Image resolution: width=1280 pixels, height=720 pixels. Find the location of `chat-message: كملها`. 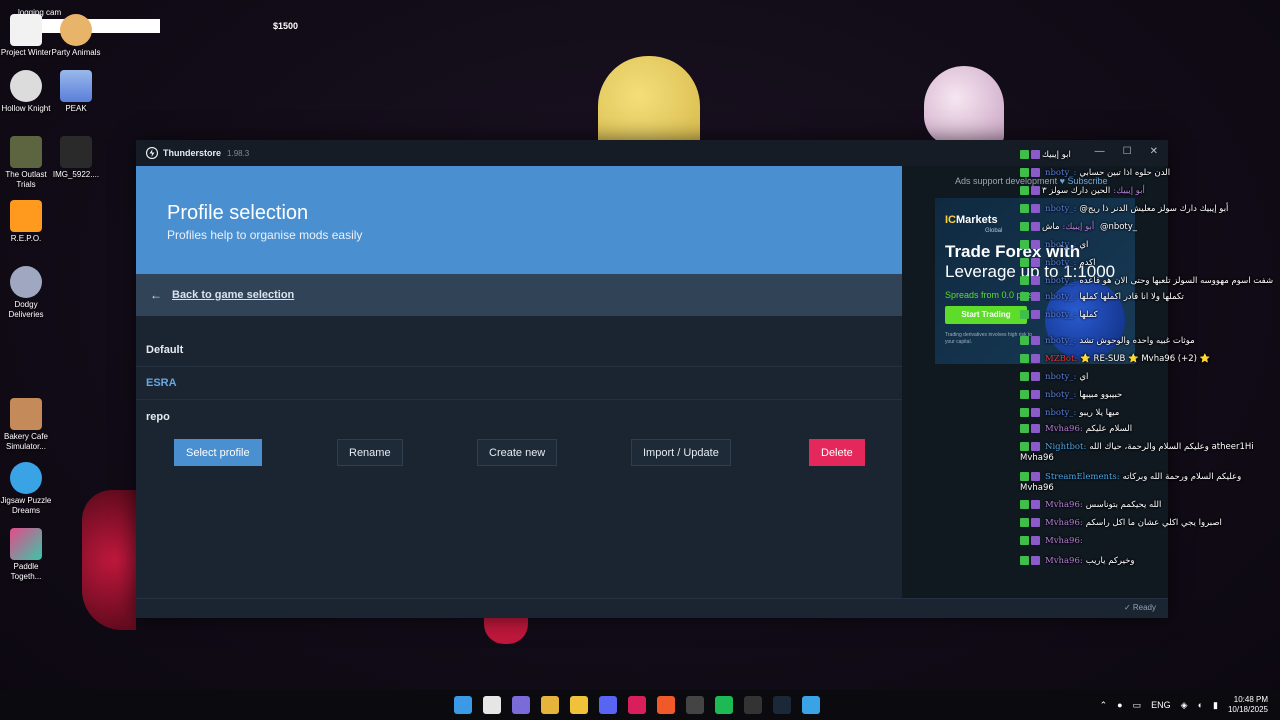

chat-message: كملها is located at coordinates (1088, 315).